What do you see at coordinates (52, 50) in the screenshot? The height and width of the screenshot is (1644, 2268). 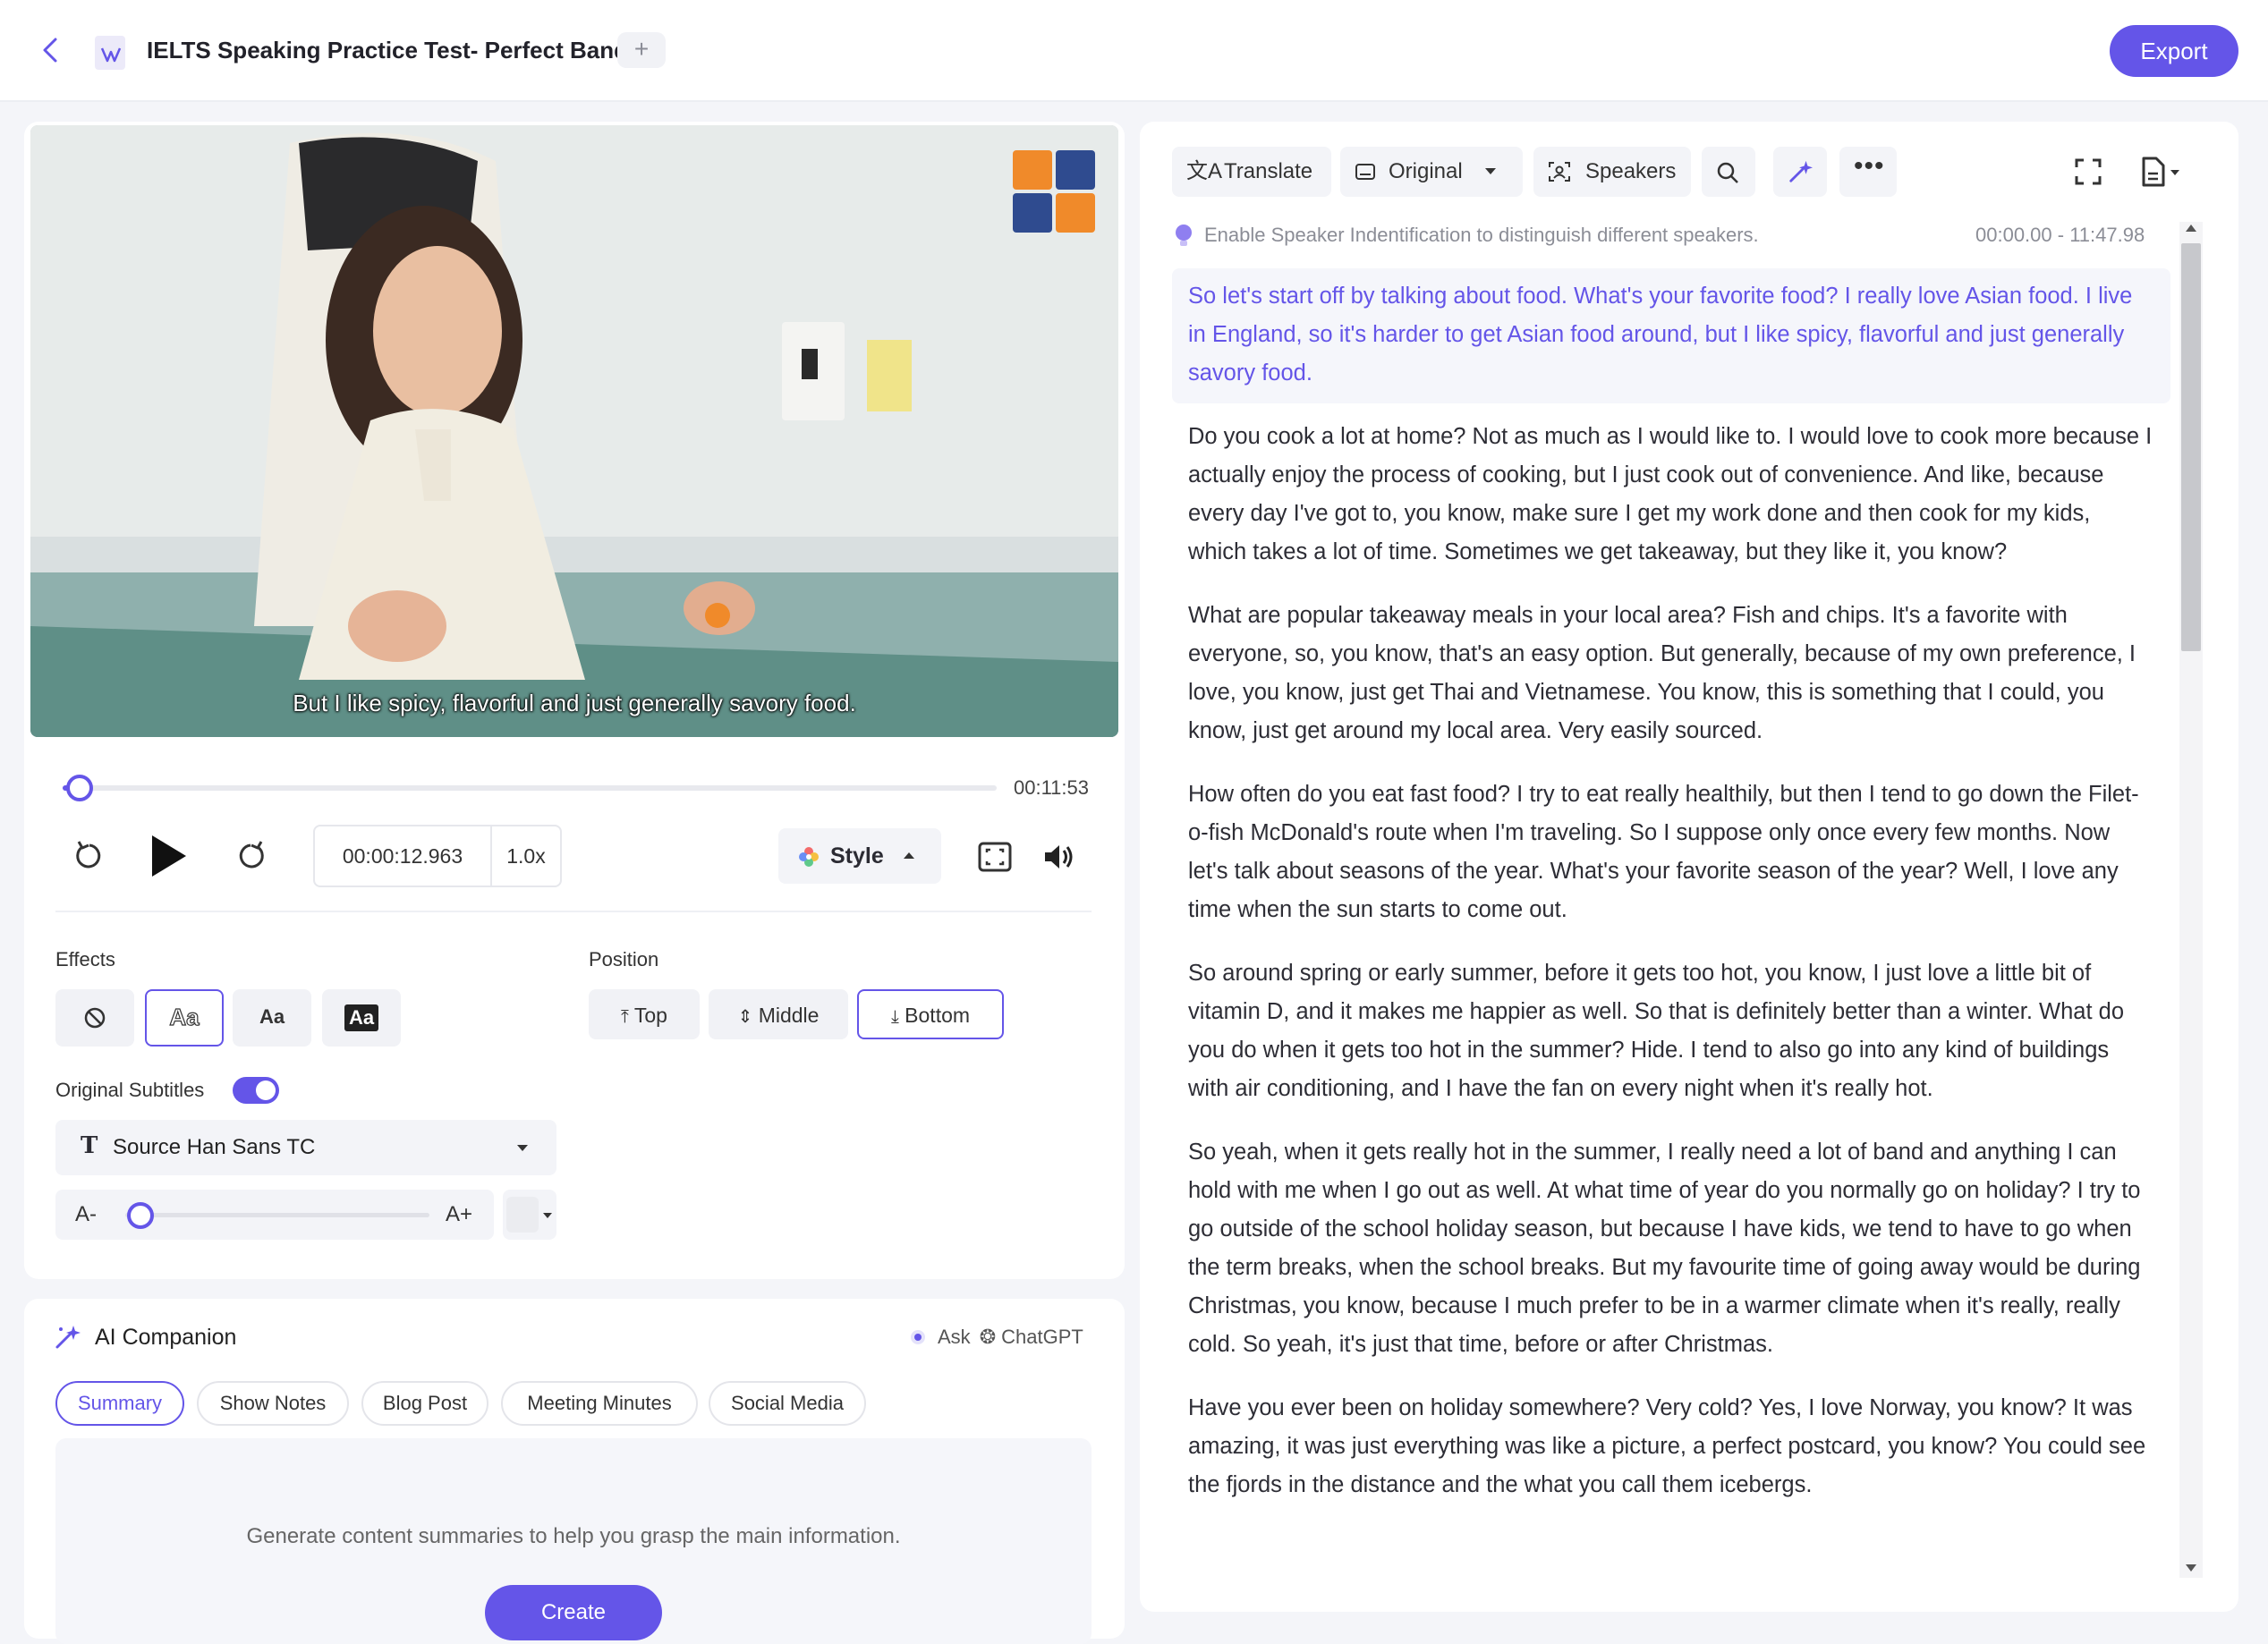 I see `back-arrow-icon` at bounding box center [52, 50].